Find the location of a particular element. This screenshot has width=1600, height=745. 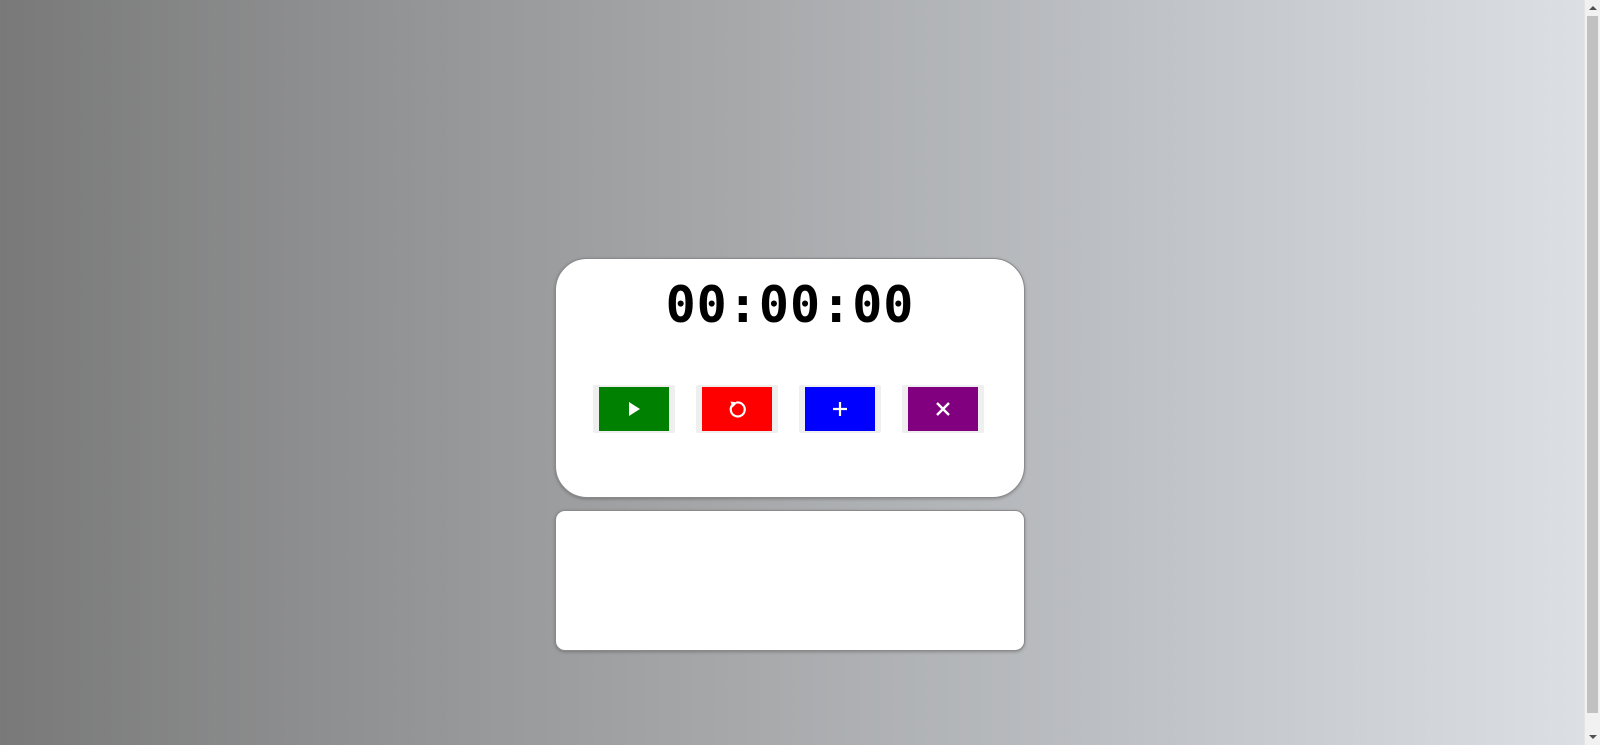

timer-display: 00:00:00 is located at coordinates (790, 305).